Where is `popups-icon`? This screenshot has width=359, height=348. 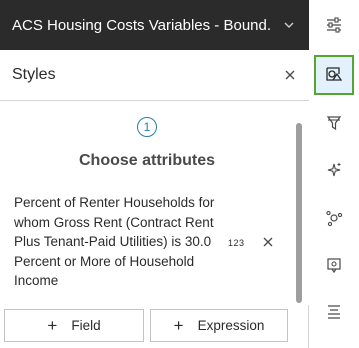
popups-icon is located at coordinates (334, 266).